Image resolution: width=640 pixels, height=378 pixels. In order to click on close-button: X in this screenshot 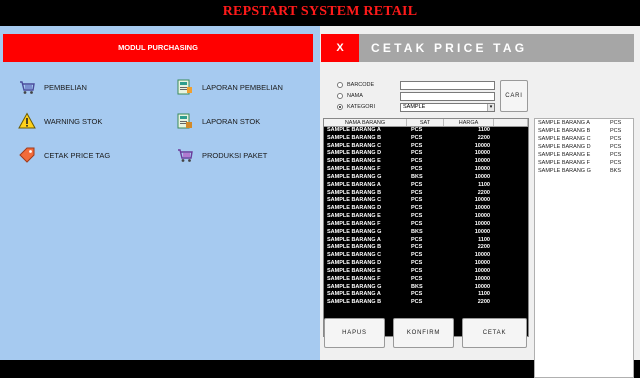, I will do `click(340, 48)`.